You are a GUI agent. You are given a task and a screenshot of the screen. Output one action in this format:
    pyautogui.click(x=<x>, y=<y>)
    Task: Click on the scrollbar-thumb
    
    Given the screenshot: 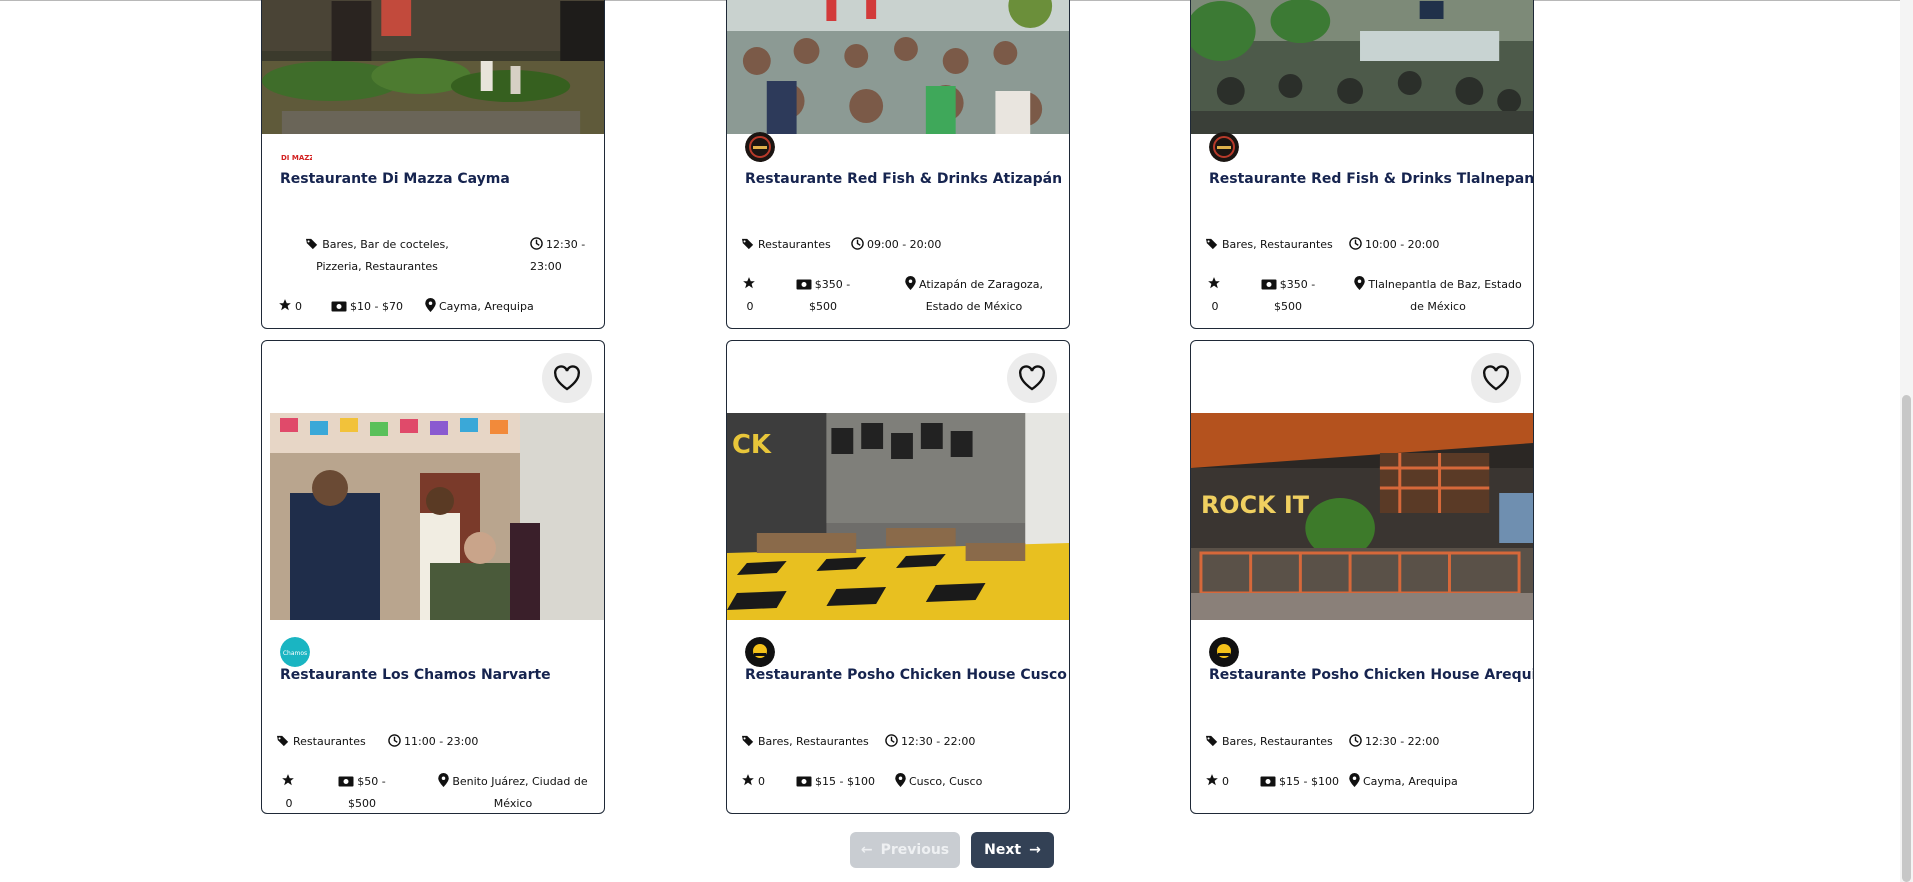 What is the action you would take?
    pyautogui.click(x=1906, y=638)
    